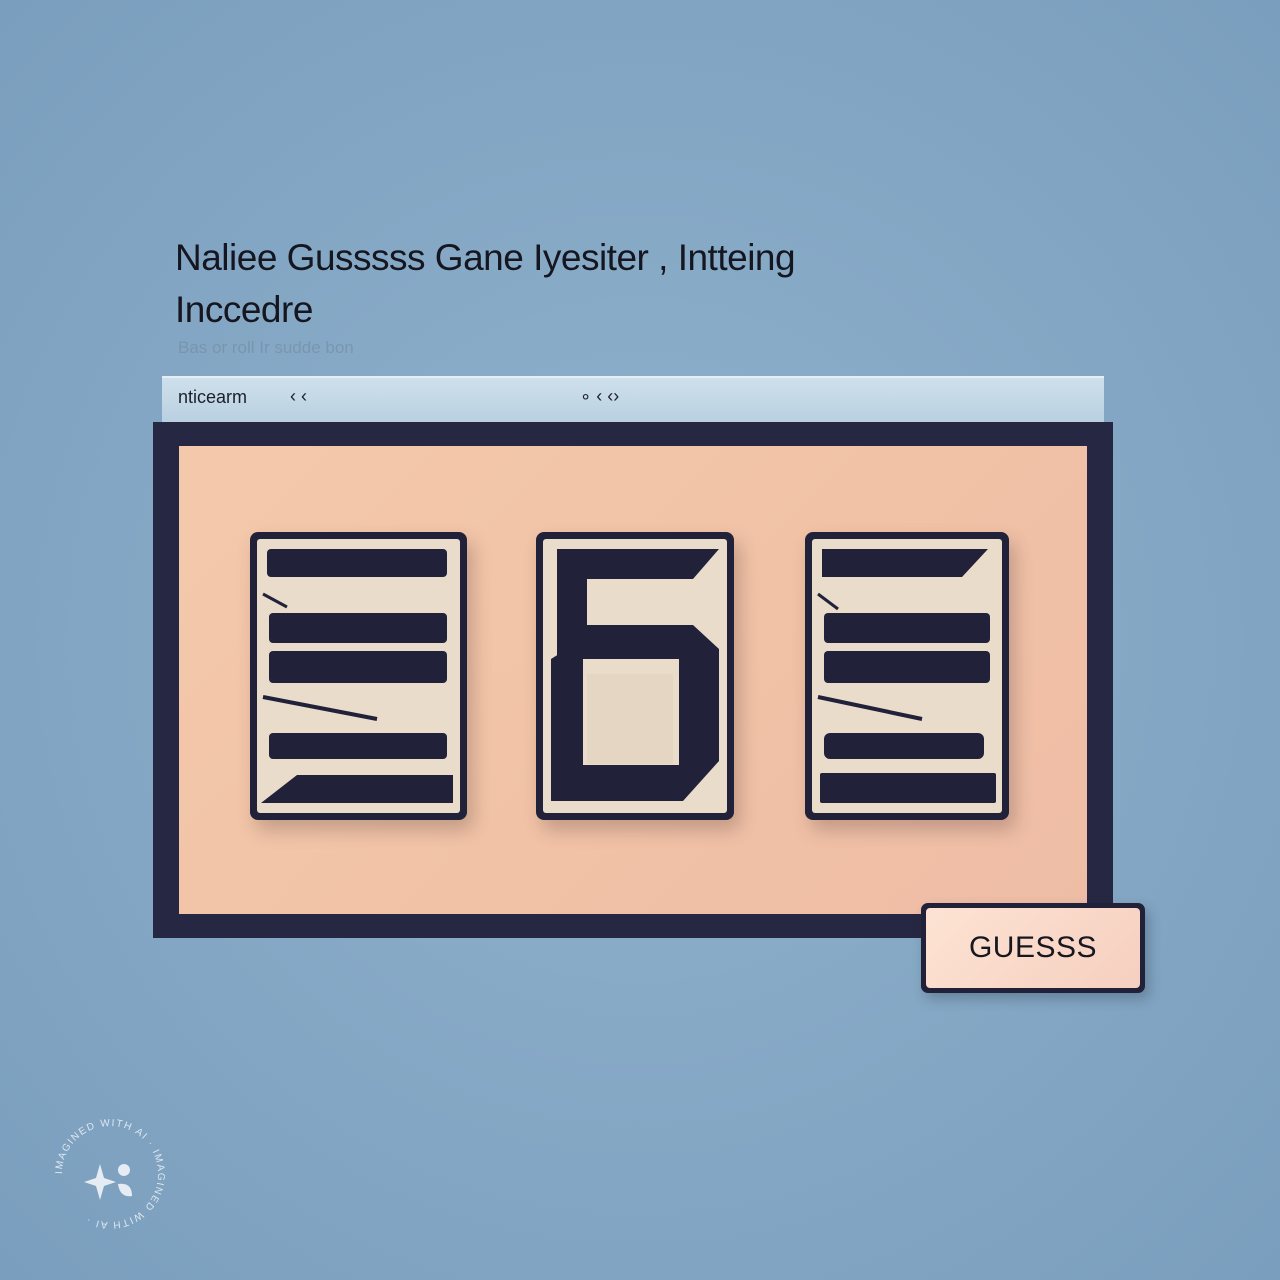 The height and width of the screenshot is (1280, 1280). What do you see at coordinates (298, 396) in the screenshot?
I see `back-nav-icon: ‹ ‹` at bounding box center [298, 396].